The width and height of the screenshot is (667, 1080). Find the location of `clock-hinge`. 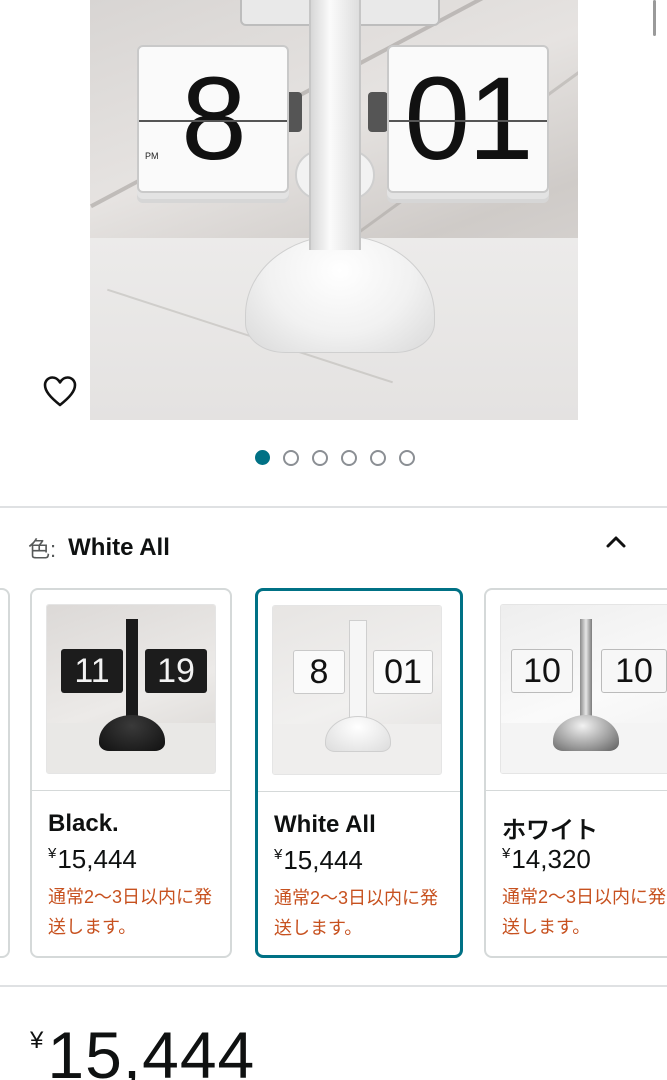

clock-hinge is located at coordinates (378, 112).